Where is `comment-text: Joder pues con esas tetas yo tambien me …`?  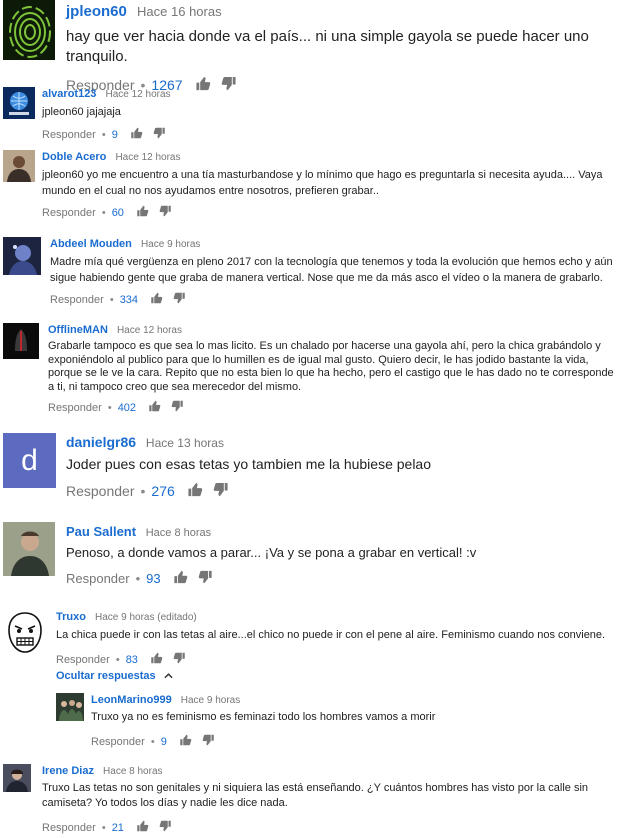 comment-text: Joder pues con esas tetas yo tambien me … is located at coordinates (249, 464).